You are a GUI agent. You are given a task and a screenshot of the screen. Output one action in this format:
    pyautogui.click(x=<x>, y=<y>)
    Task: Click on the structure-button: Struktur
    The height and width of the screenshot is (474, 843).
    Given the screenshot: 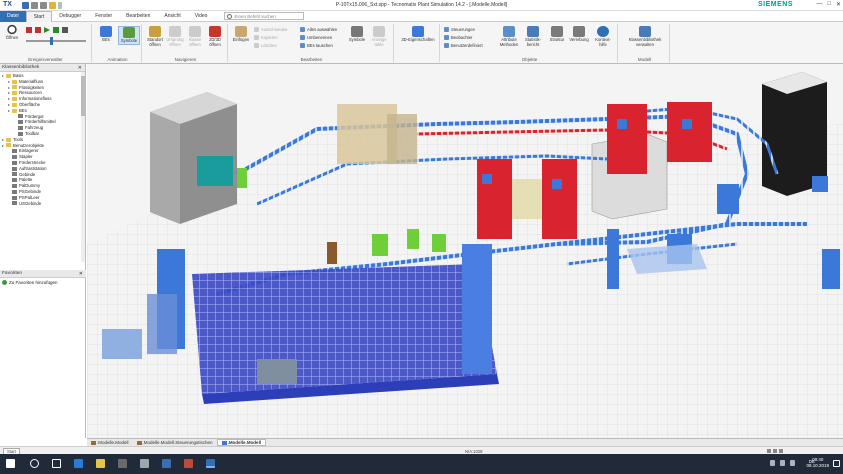 What is the action you would take?
    pyautogui.click(x=557, y=34)
    